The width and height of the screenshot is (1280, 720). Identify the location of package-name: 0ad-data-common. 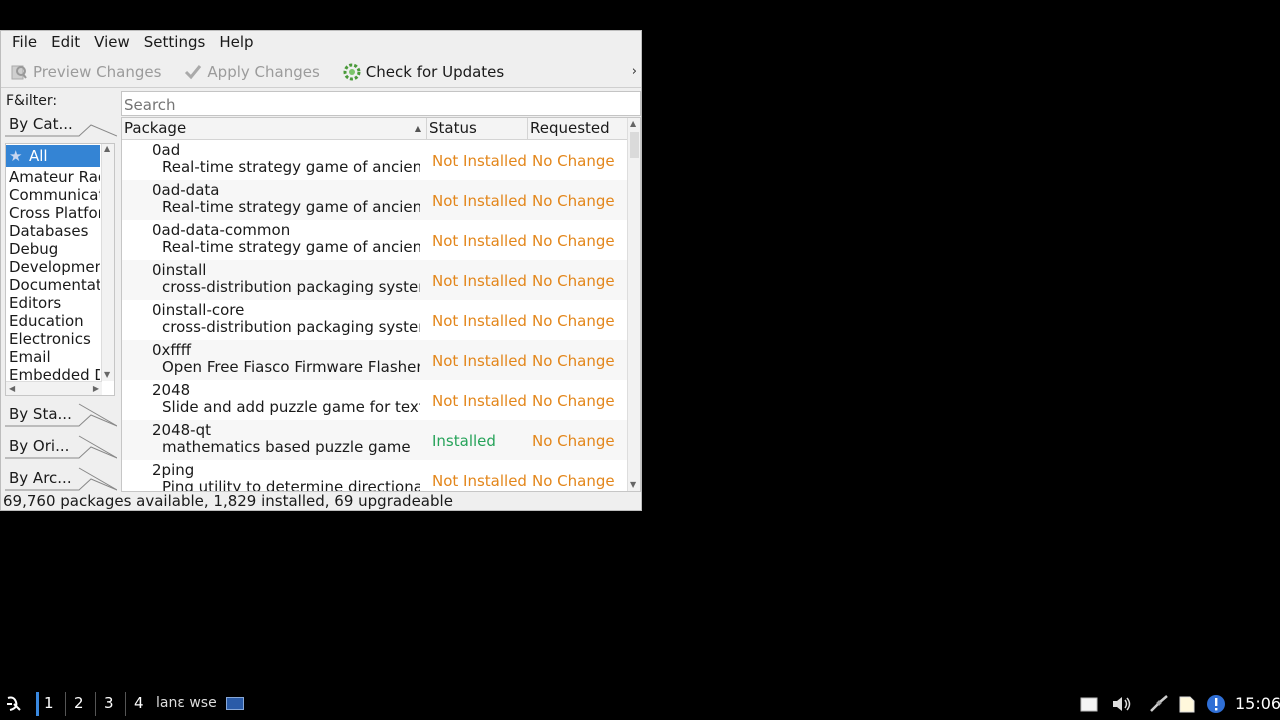
(221, 230).